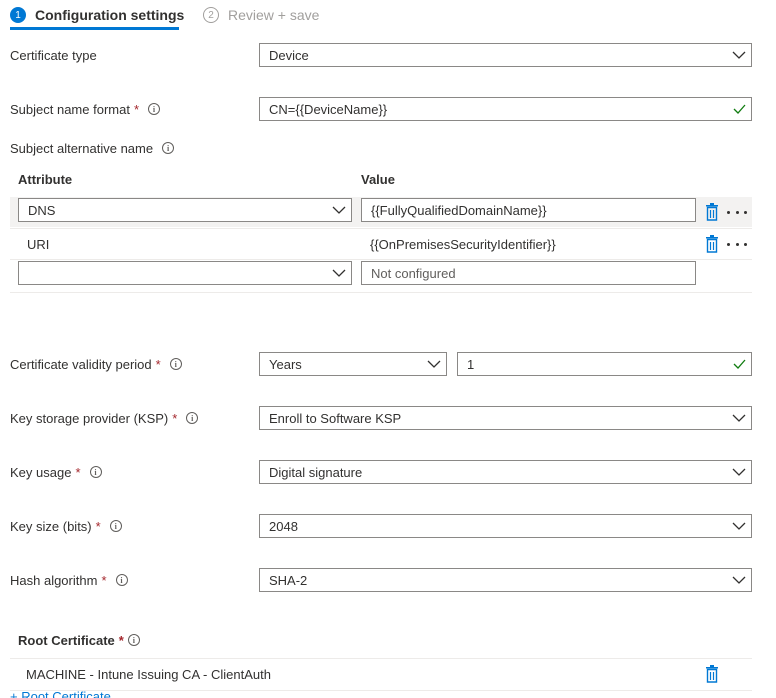  I want to click on san-value-input-new: Not configured, so click(528, 273).